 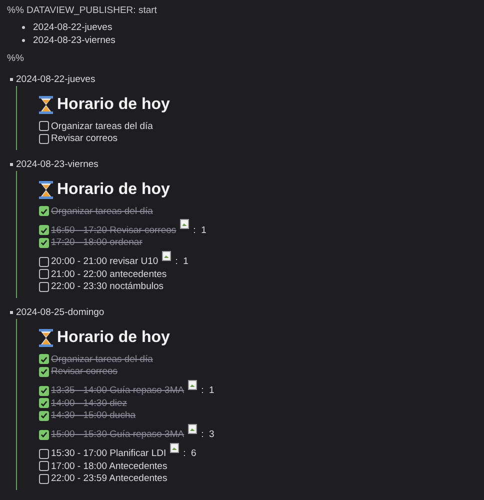 What do you see at coordinates (109, 478) in the screenshot?
I see `task-text: 22:00 - 23:59 Antecedentes` at bounding box center [109, 478].